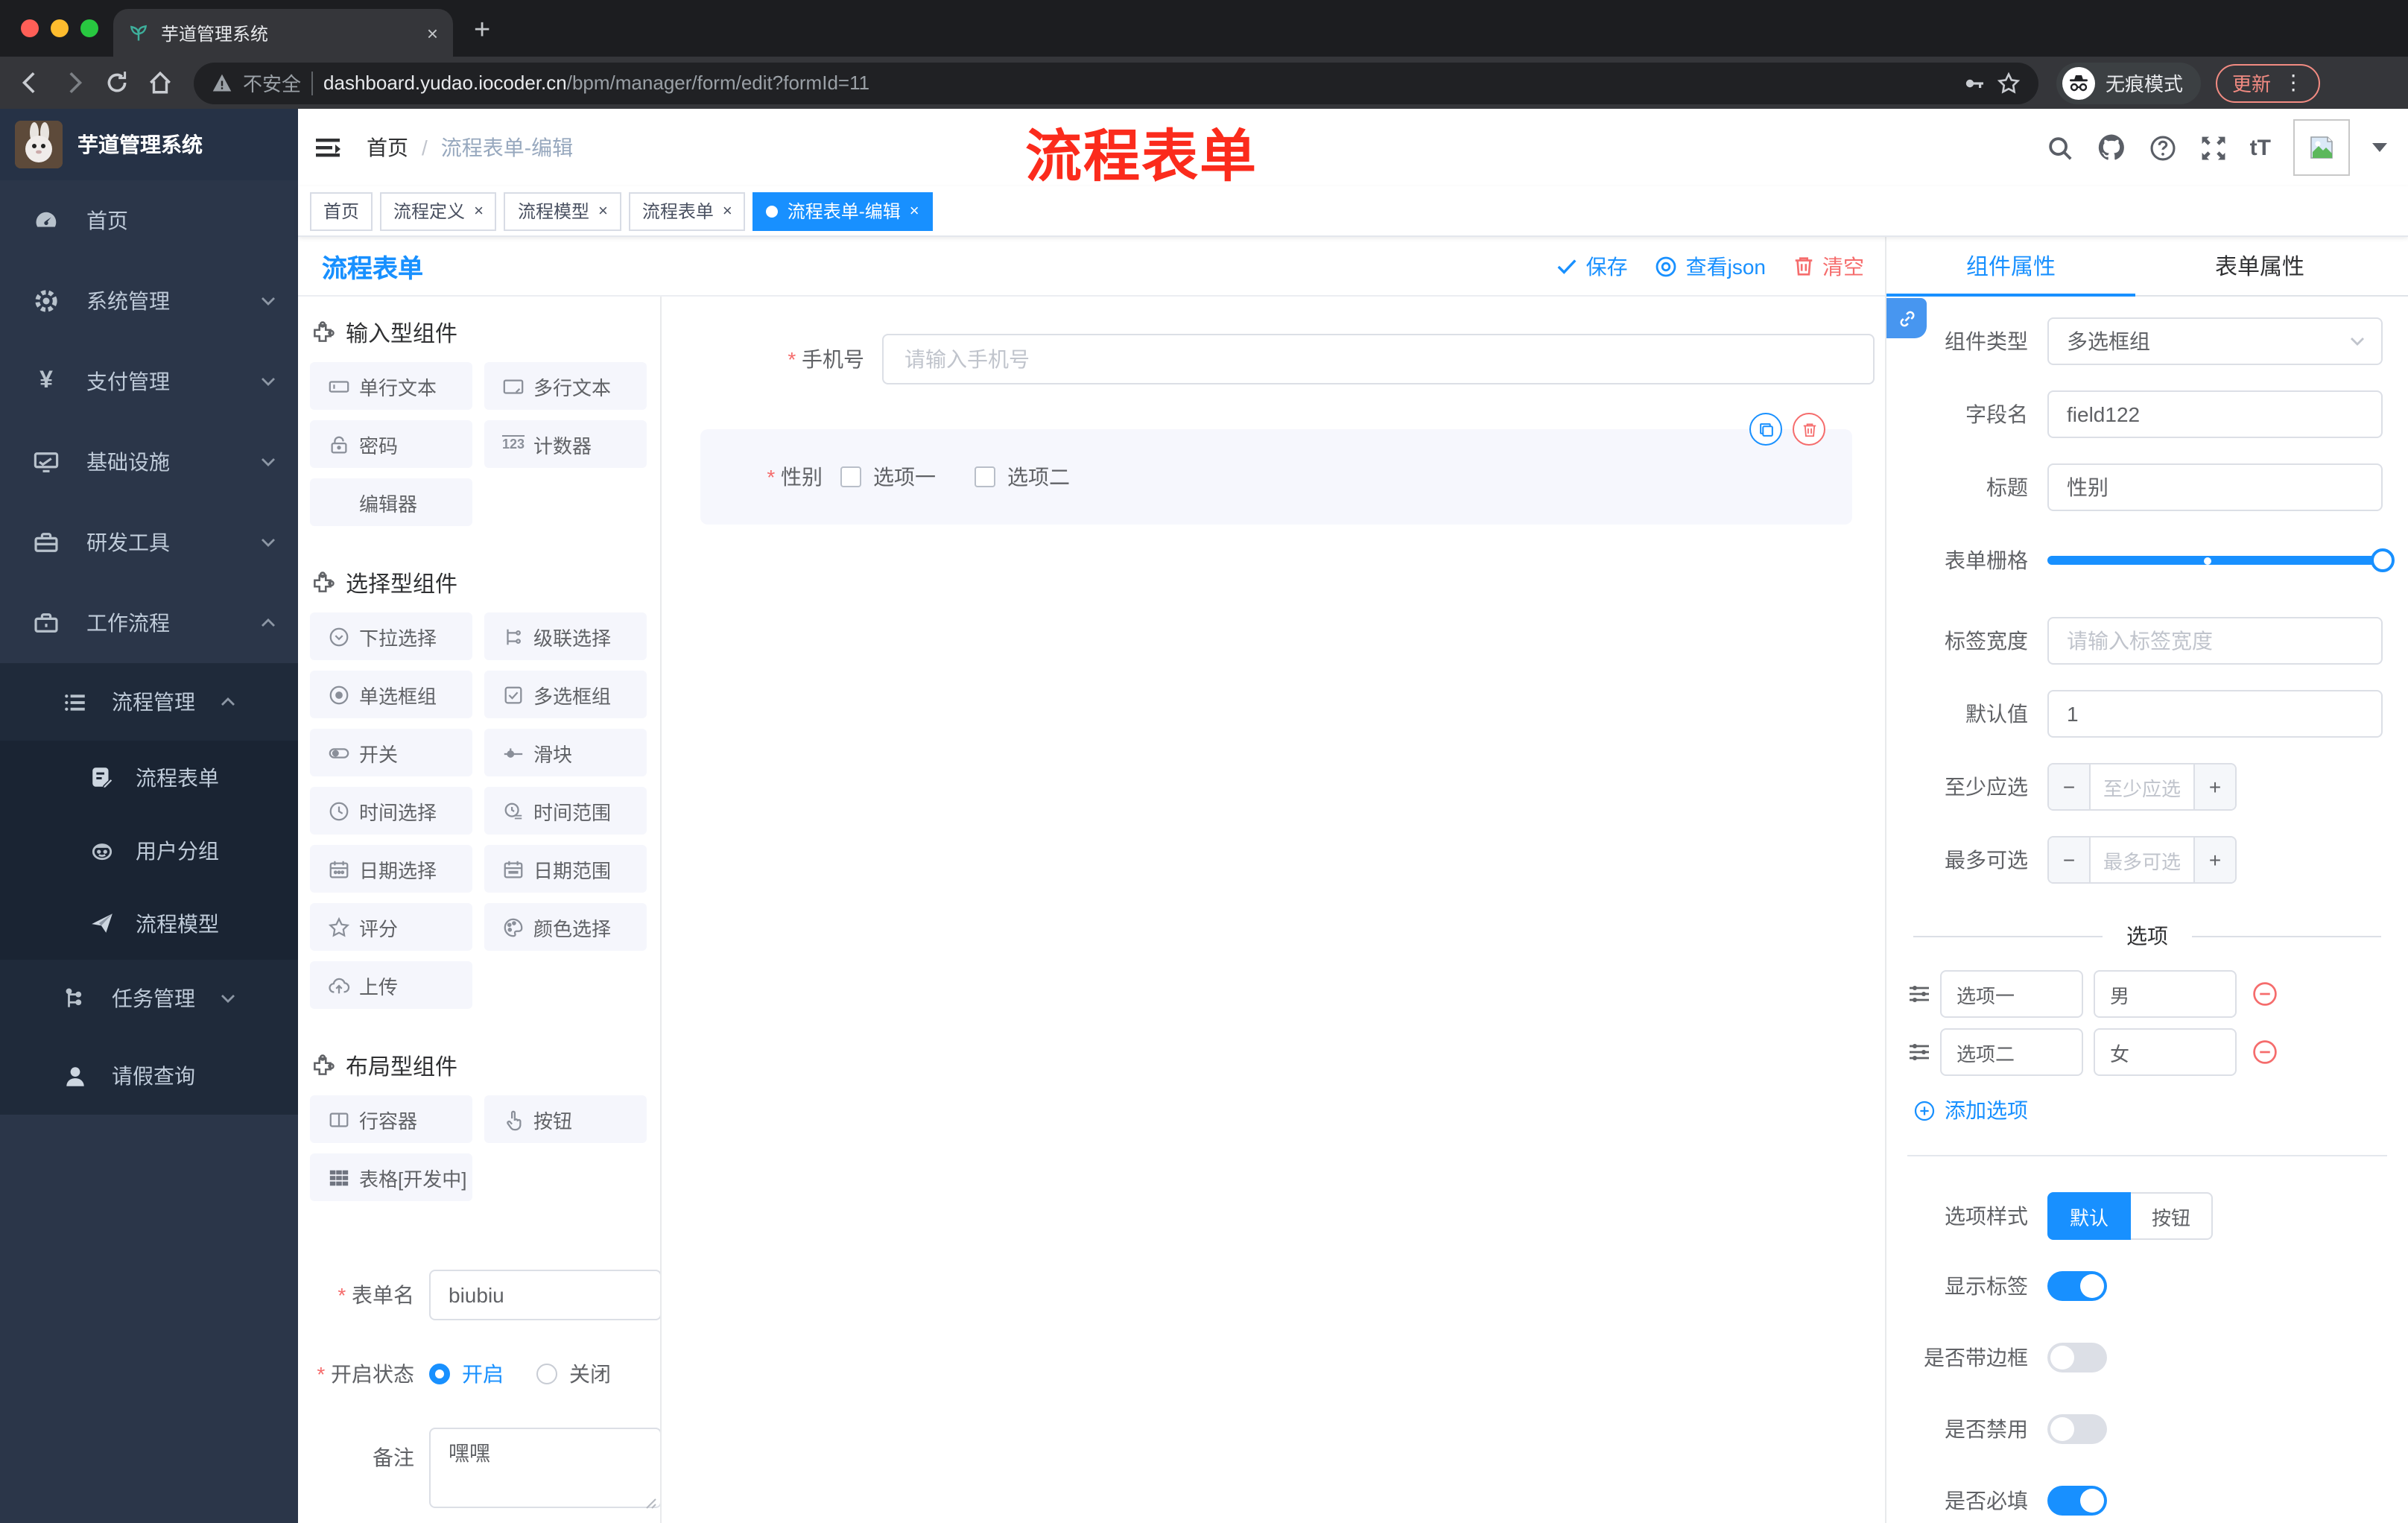 The image size is (2408, 1523). I want to click on update-button: 更新 ⋮, so click(2268, 82).